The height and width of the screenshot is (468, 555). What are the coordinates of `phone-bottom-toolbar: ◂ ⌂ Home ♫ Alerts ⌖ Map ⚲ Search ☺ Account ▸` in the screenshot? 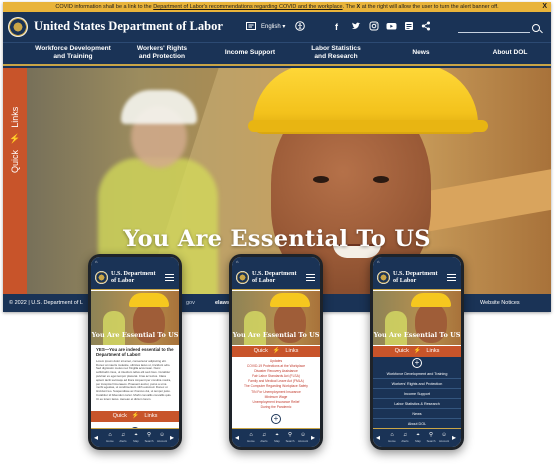 It's located at (417, 437).